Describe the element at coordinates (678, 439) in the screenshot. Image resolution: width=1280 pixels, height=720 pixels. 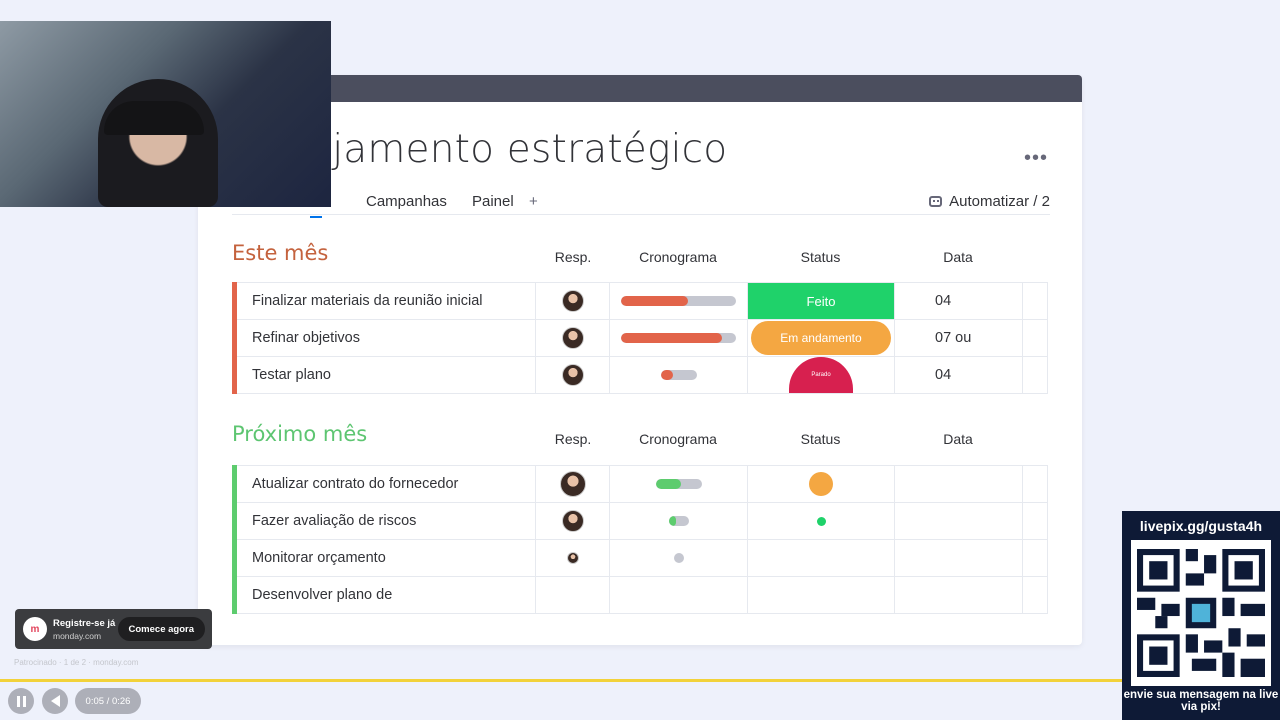
I see `column-header-timeline: Cronograma` at that location.